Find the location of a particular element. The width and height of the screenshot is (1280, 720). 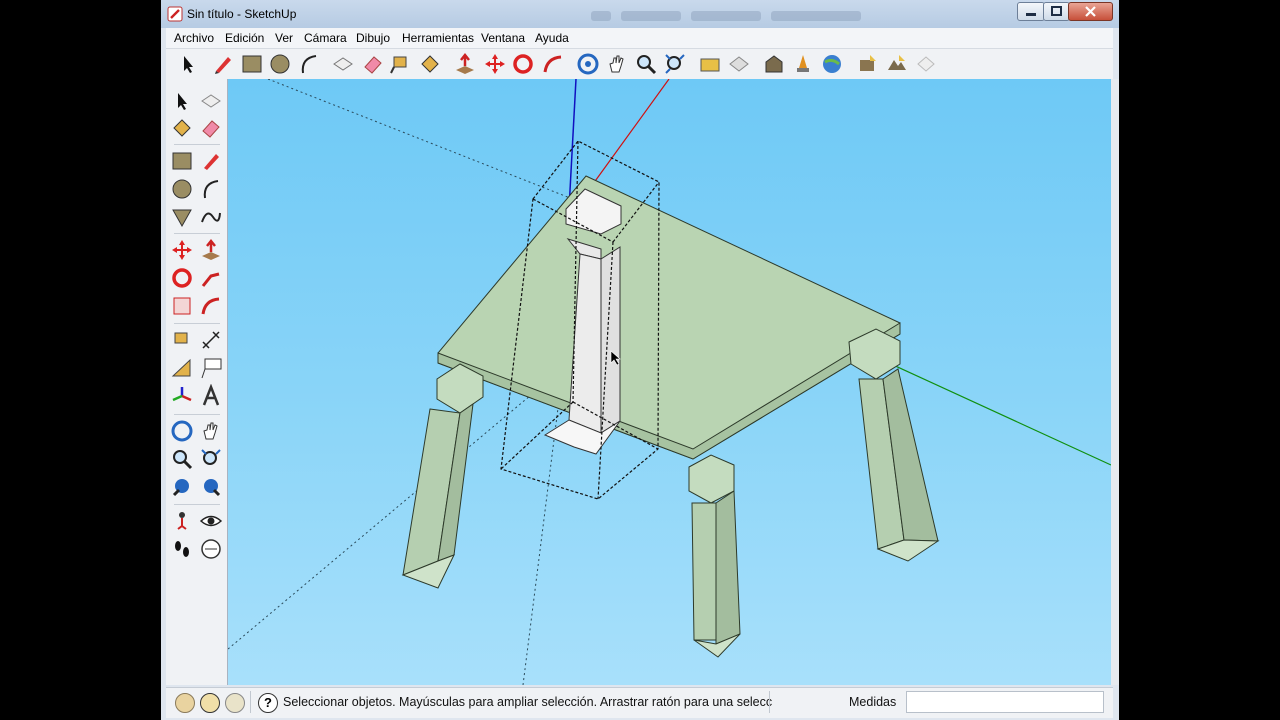

section-plane-button is located at coordinates (211, 549).